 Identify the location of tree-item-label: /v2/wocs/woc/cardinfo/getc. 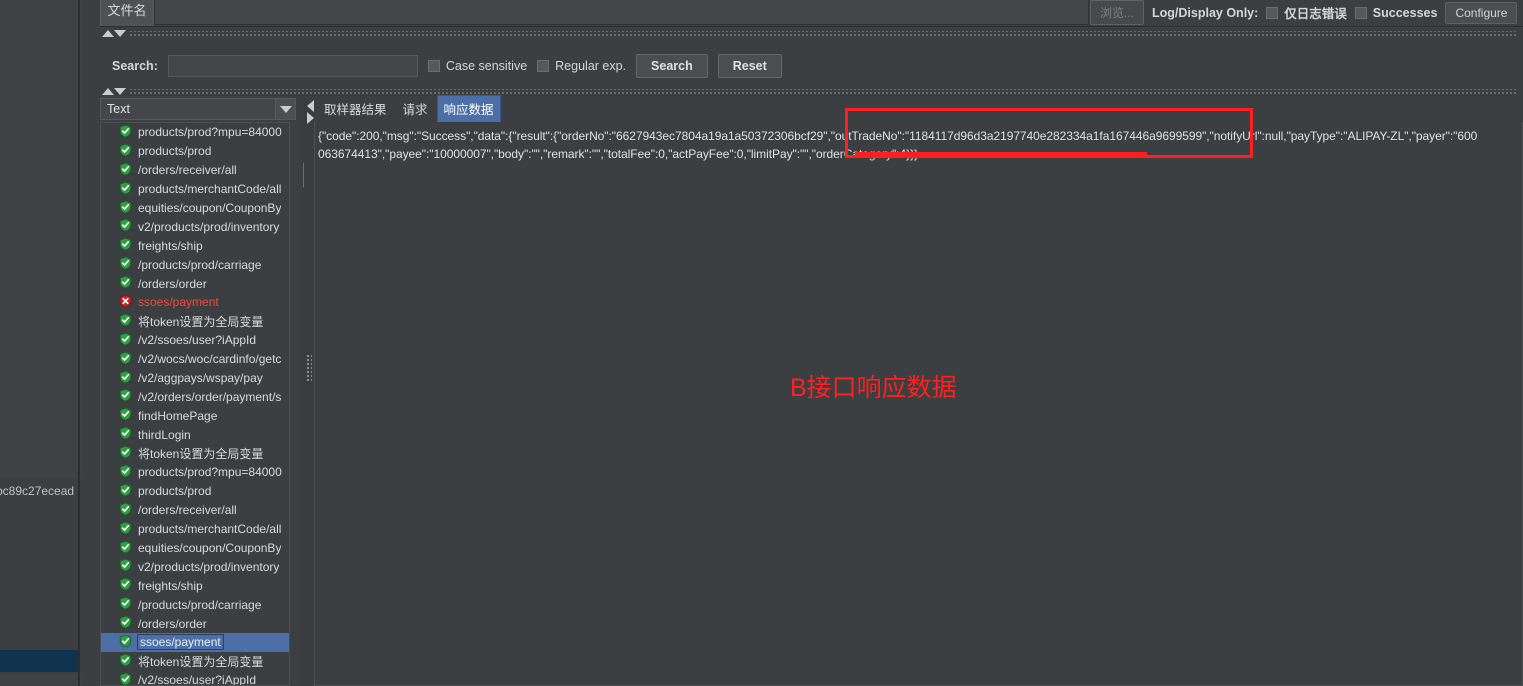
(210, 359).